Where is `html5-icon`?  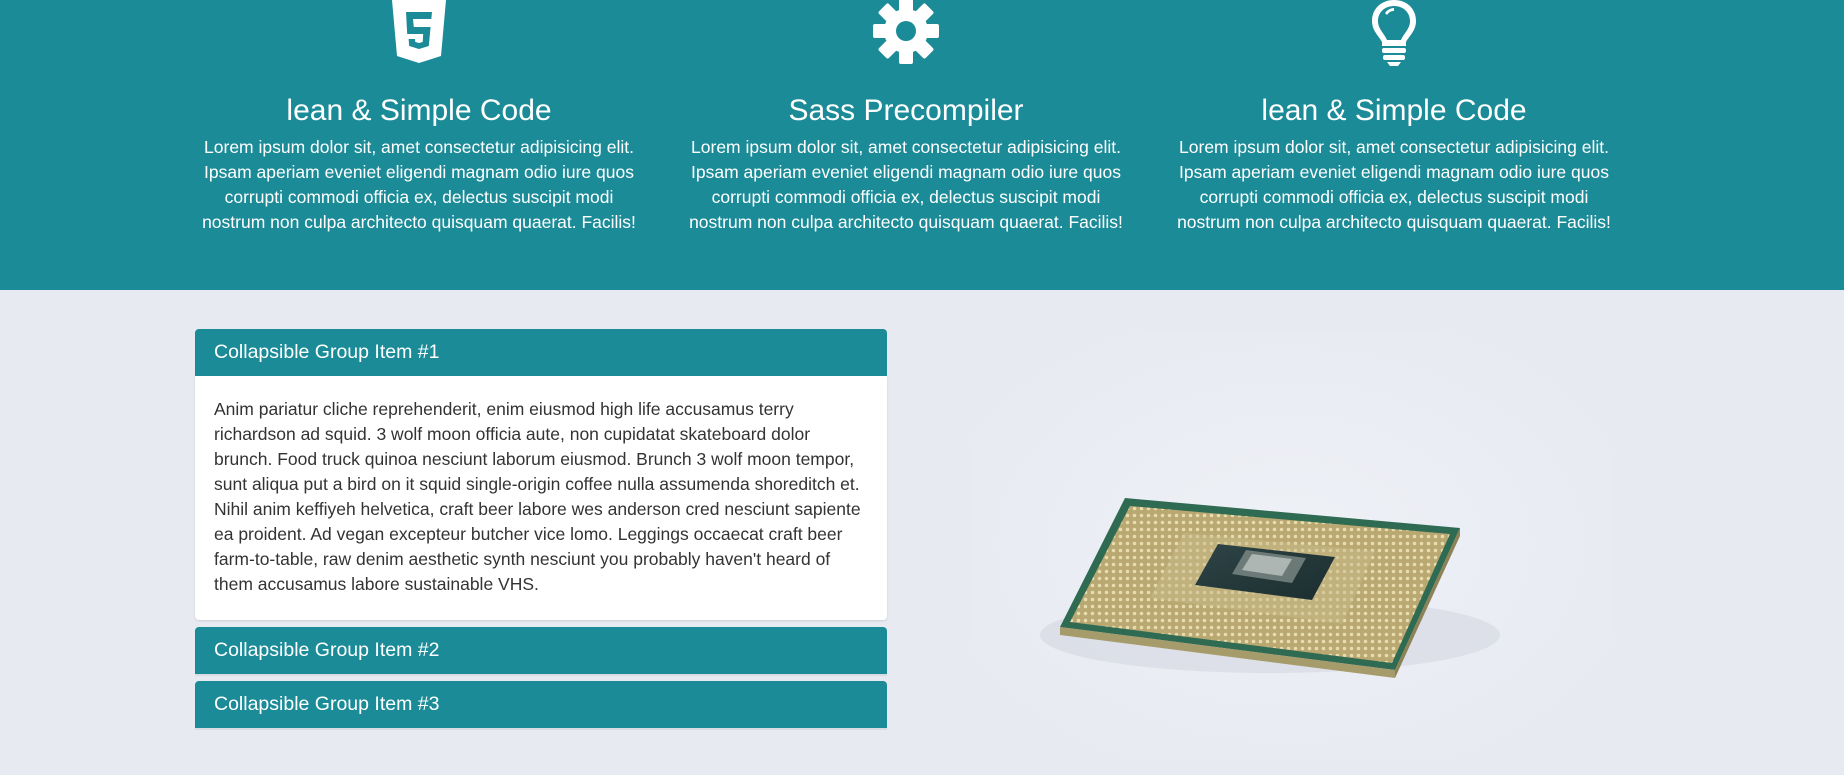 html5-icon is located at coordinates (419, 33).